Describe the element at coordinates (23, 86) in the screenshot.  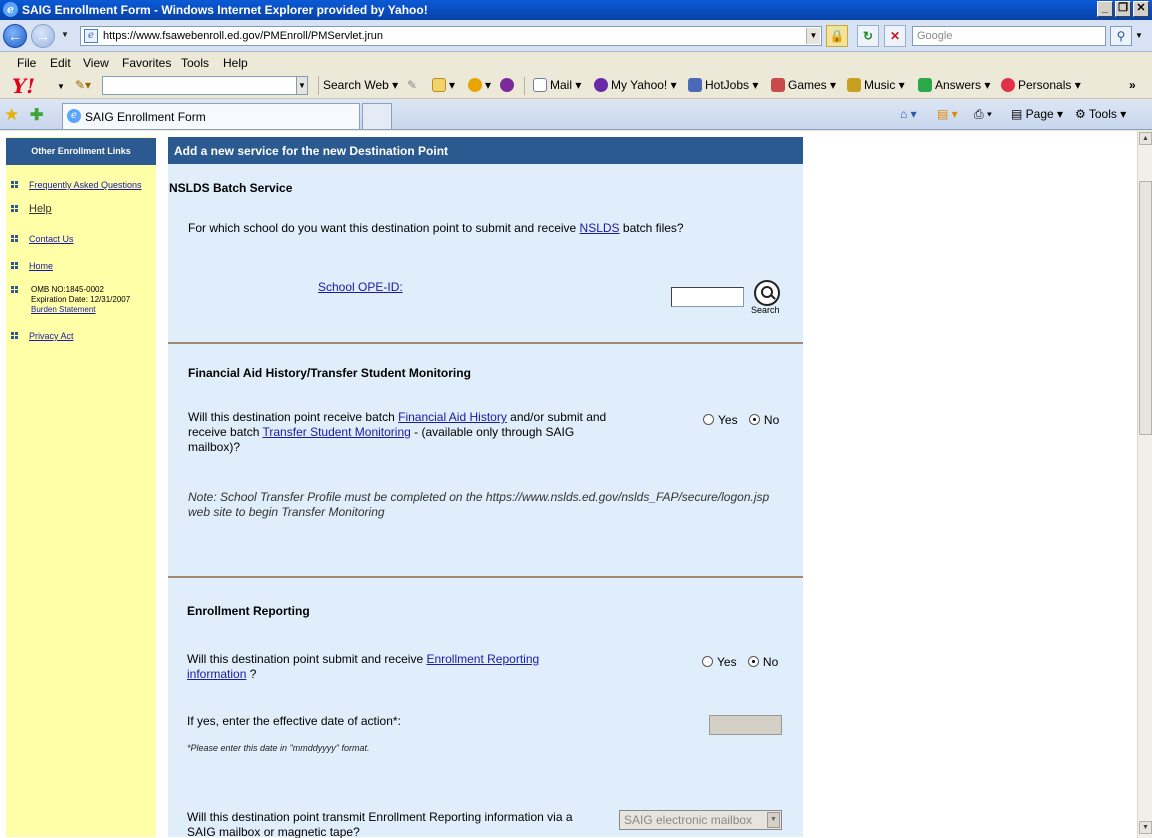
I see `yahoo-logo-icon: Y!` at that location.